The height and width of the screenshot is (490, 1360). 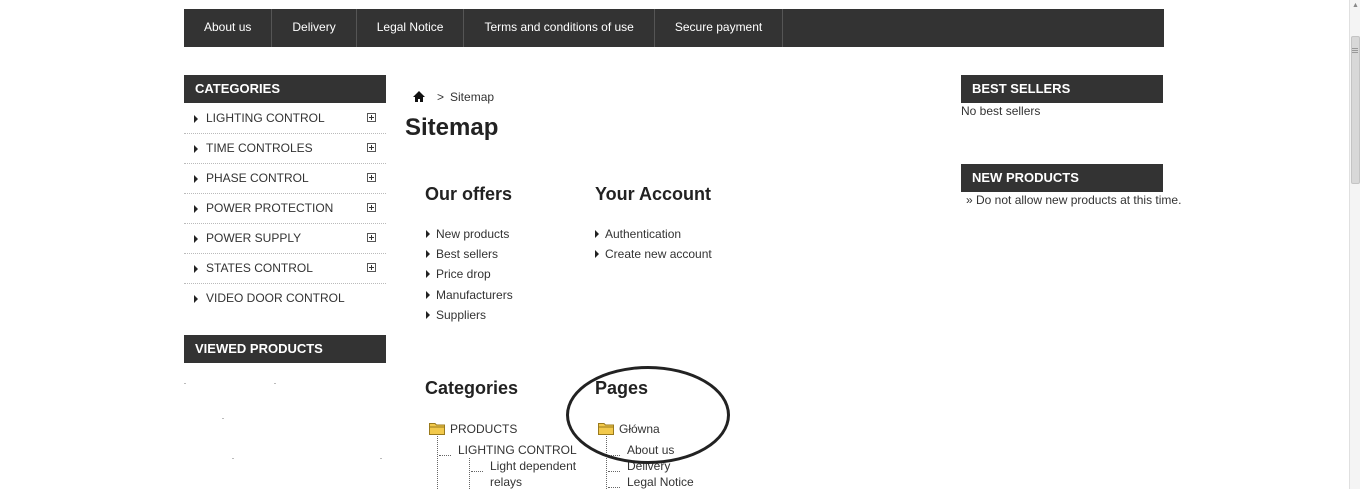 I want to click on tree-light-dependent-link: Light dependent, so click(x=533, y=466).